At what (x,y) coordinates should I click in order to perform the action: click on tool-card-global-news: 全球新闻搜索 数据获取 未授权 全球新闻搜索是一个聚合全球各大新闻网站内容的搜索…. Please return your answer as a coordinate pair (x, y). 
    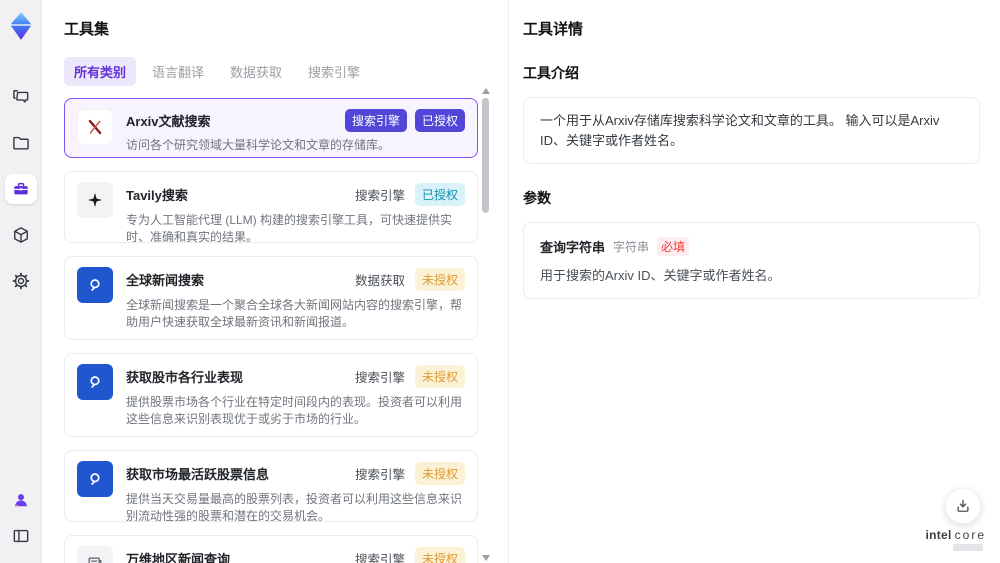
    Looking at the image, I should click on (271, 298).